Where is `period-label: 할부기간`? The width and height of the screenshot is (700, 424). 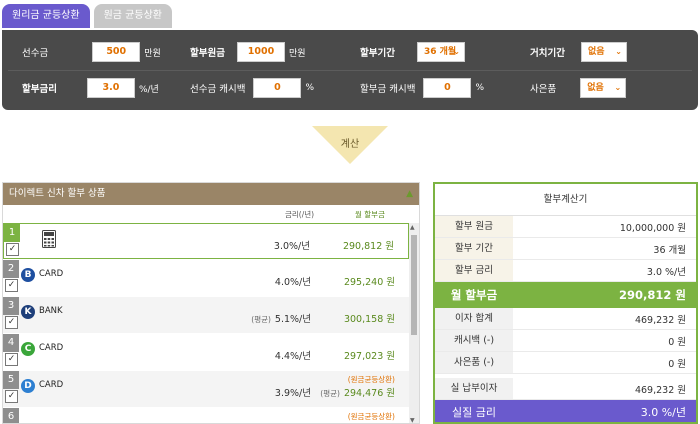
period-label: 할부기간 is located at coordinates (377, 53).